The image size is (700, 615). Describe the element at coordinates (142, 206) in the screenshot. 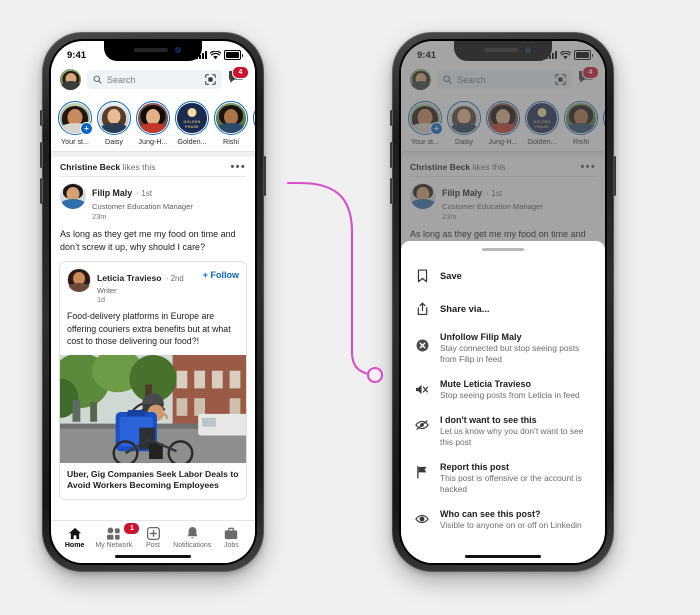

I see `author-headline: Customer Education Manager` at that location.